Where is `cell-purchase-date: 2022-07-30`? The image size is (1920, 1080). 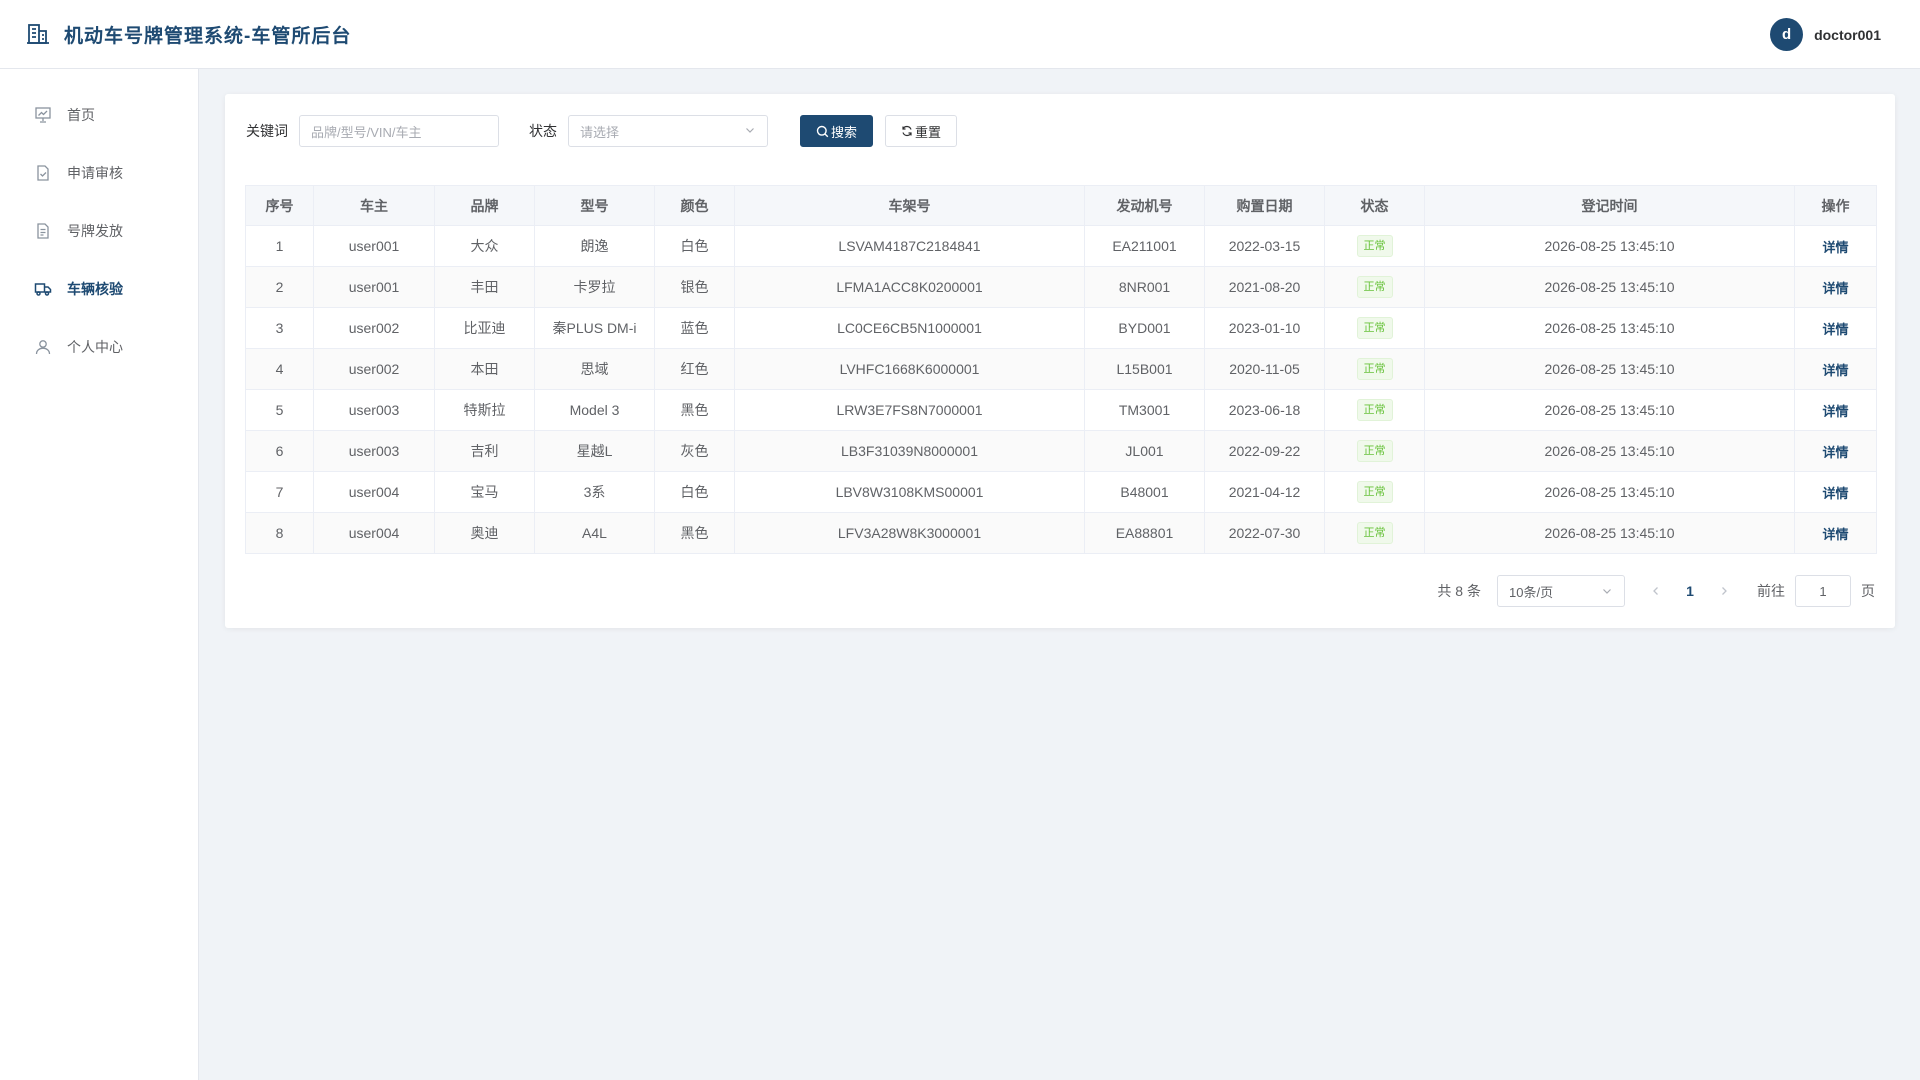 cell-purchase-date: 2022-07-30 is located at coordinates (1264, 533).